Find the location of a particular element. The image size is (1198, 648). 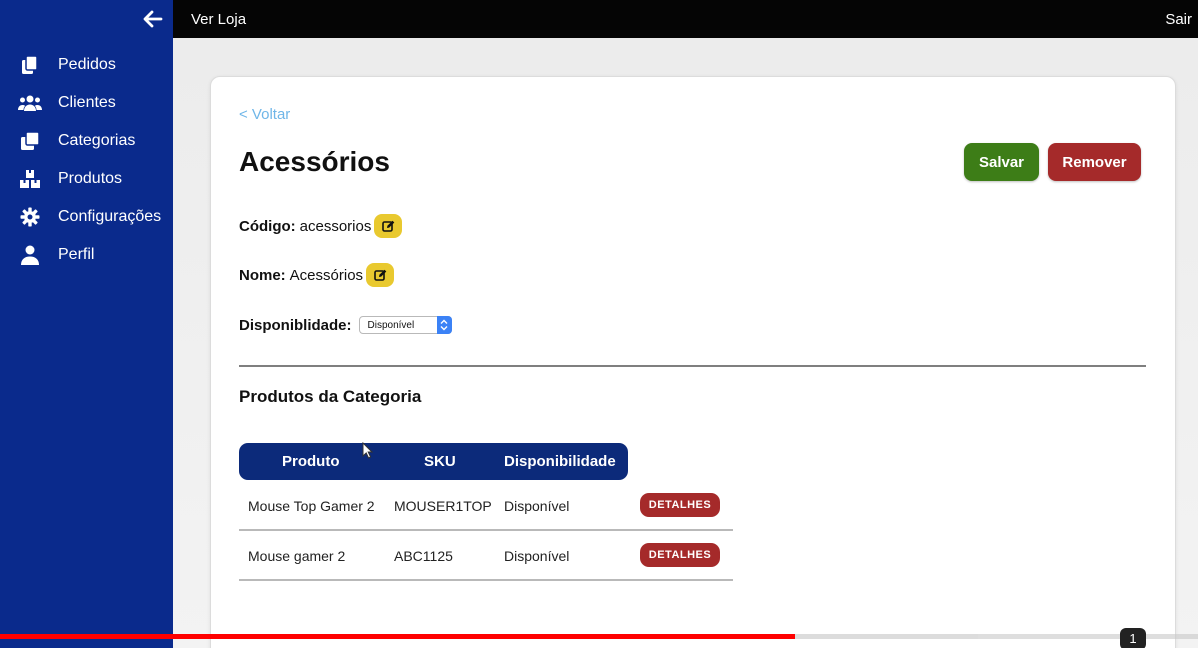

product-cell: Mouse gamer 2 is located at coordinates (297, 556).